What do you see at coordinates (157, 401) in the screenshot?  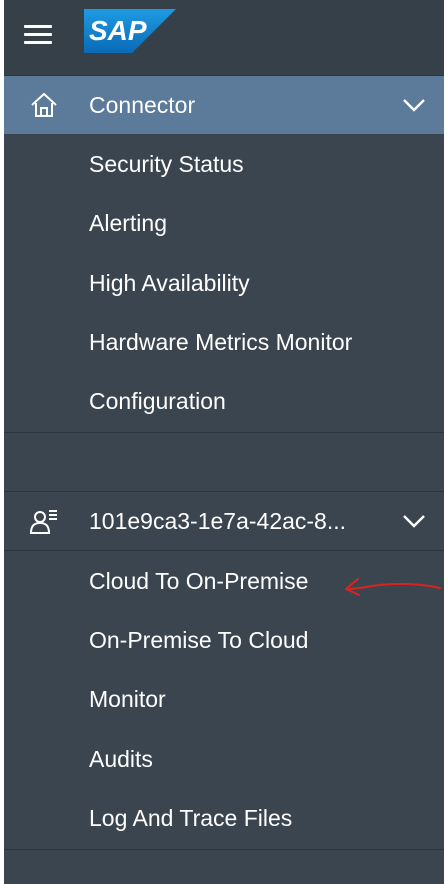 I see `nav-item-label: Configuration` at bounding box center [157, 401].